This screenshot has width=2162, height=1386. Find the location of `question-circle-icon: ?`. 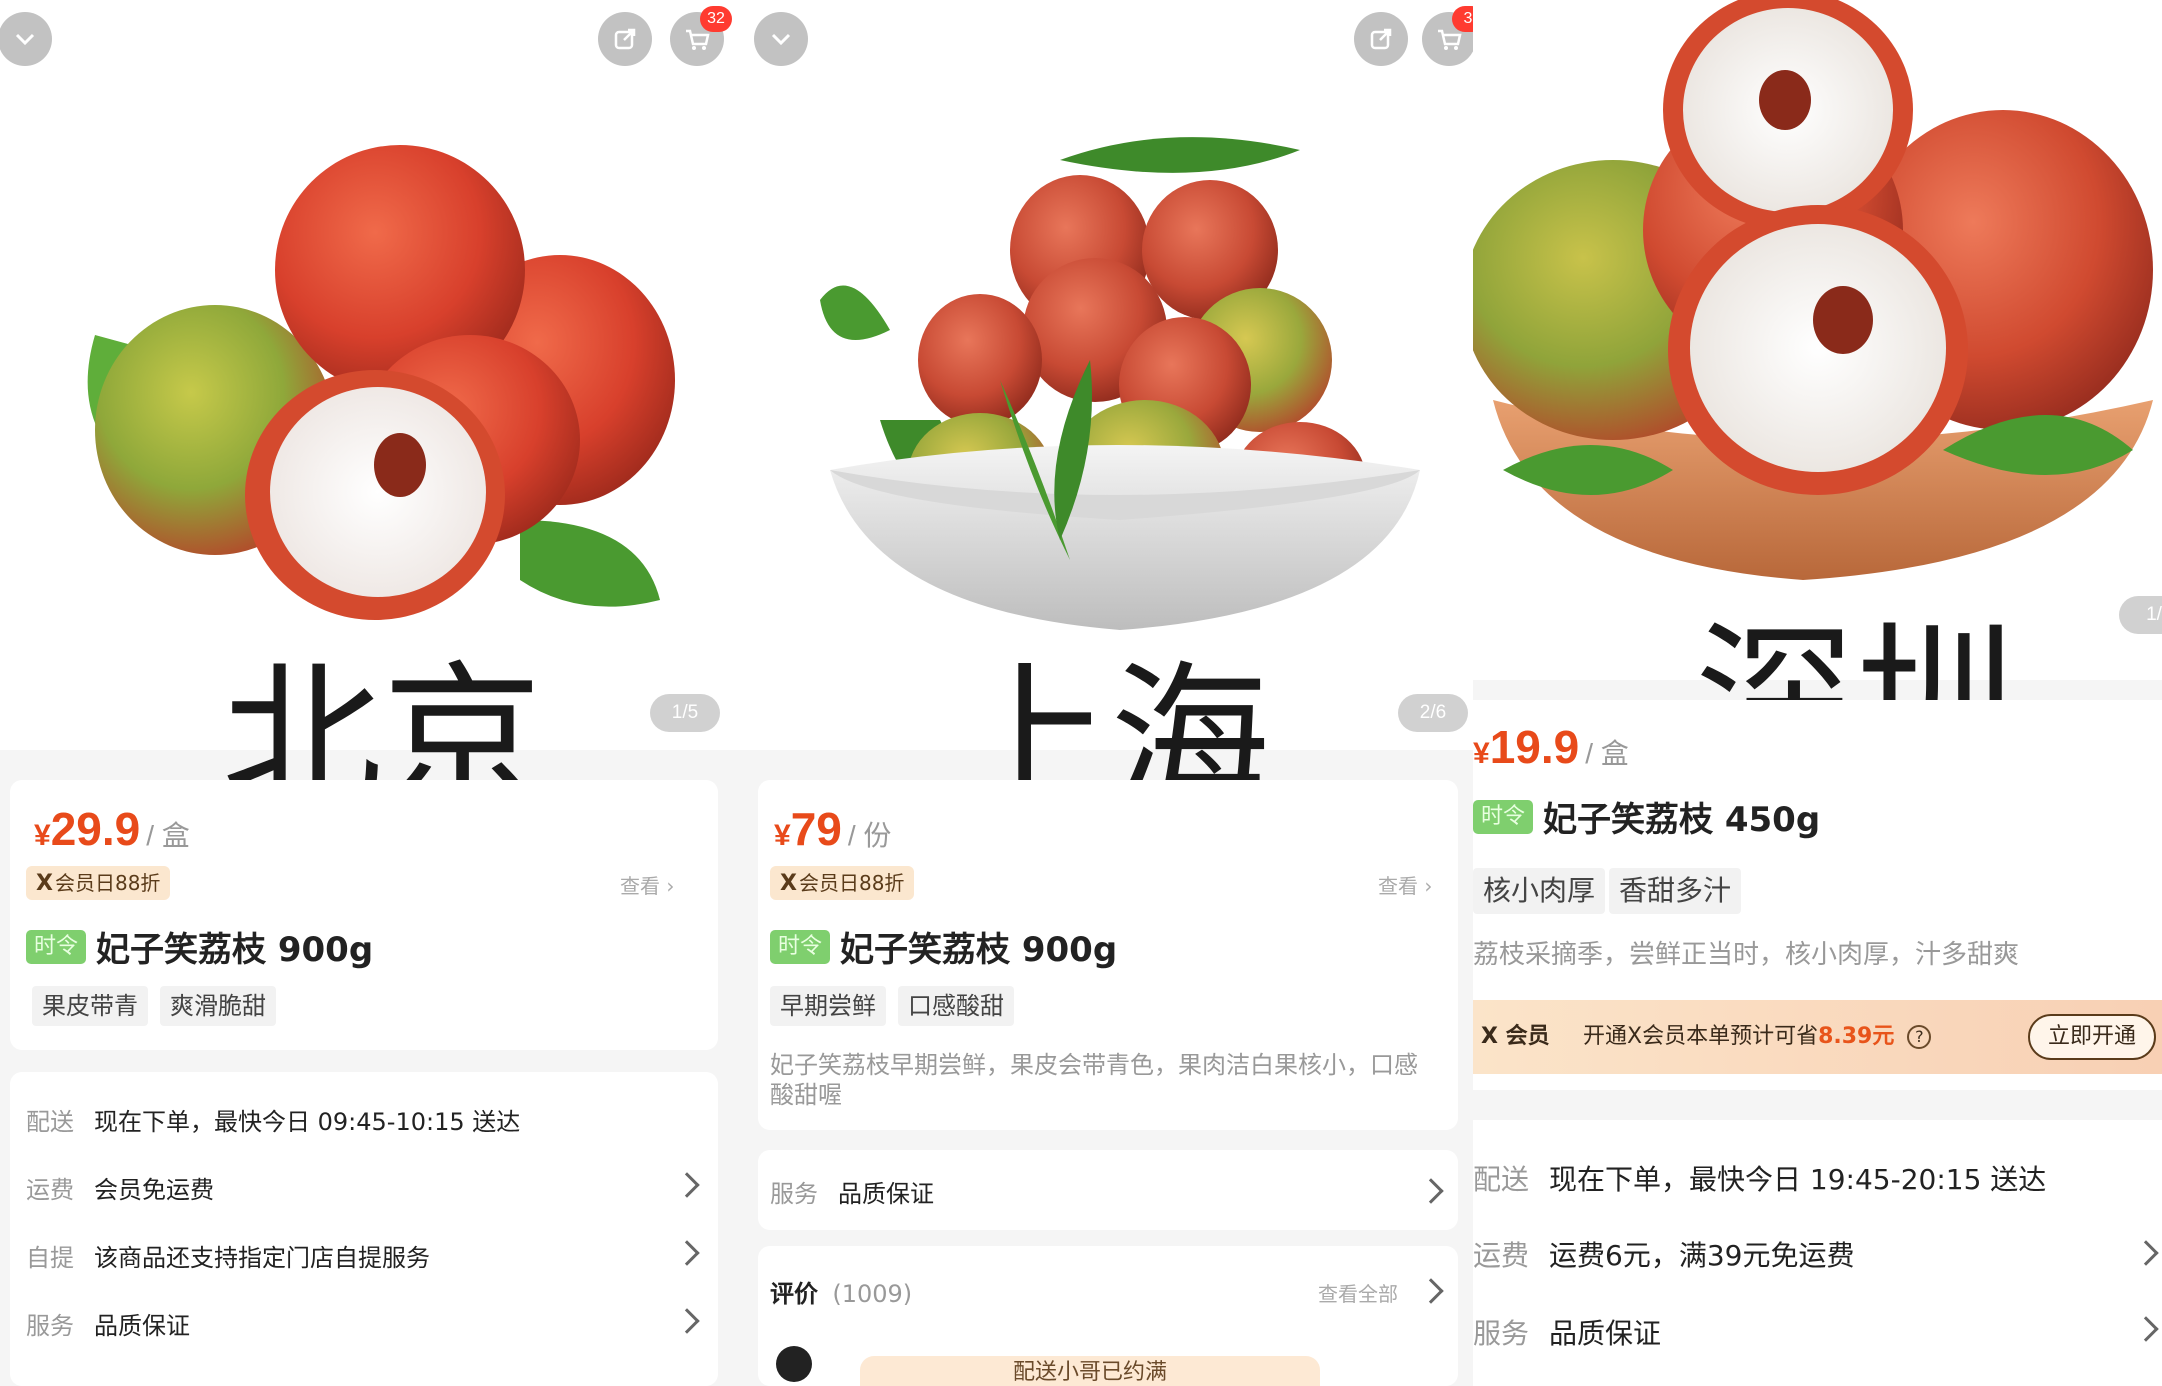

question-circle-icon: ? is located at coordinates (1919, 1037).